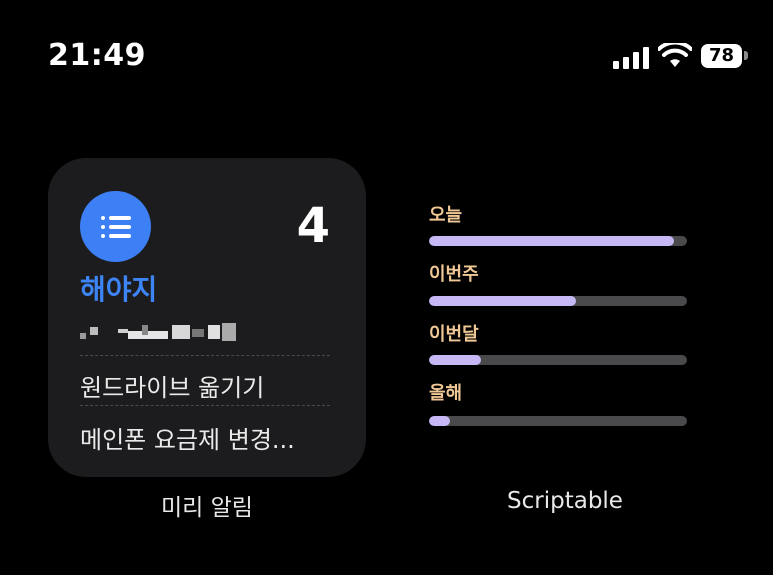  I want to click on progress-today, so click(558, 241).